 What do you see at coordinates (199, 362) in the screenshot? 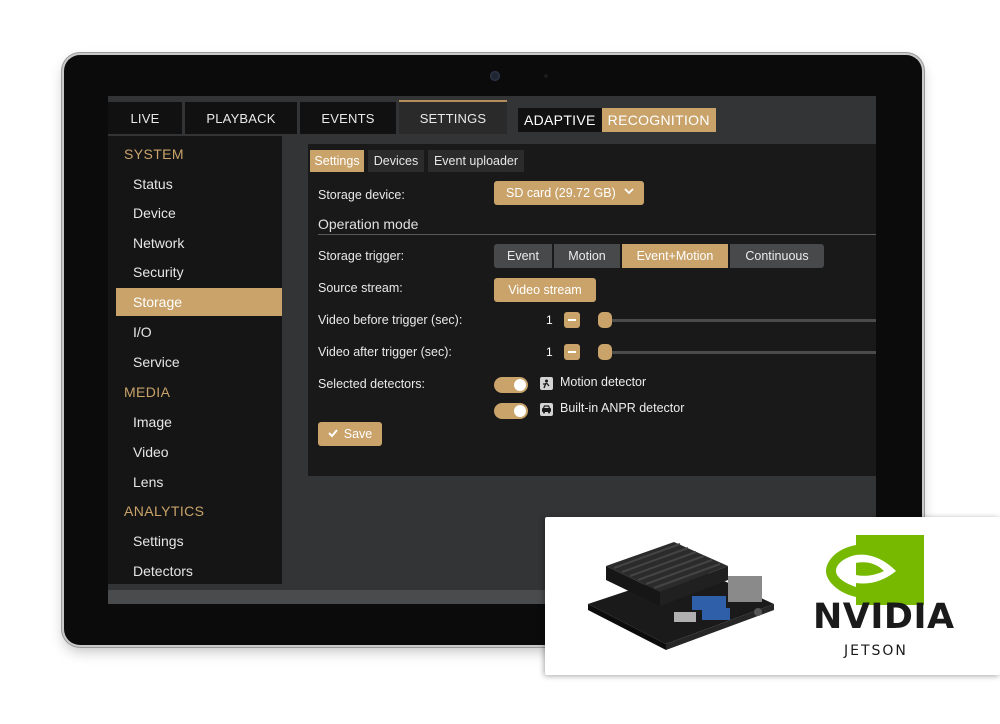
I see `sidebar-item-service: Service` at bounding box center [199, 362].